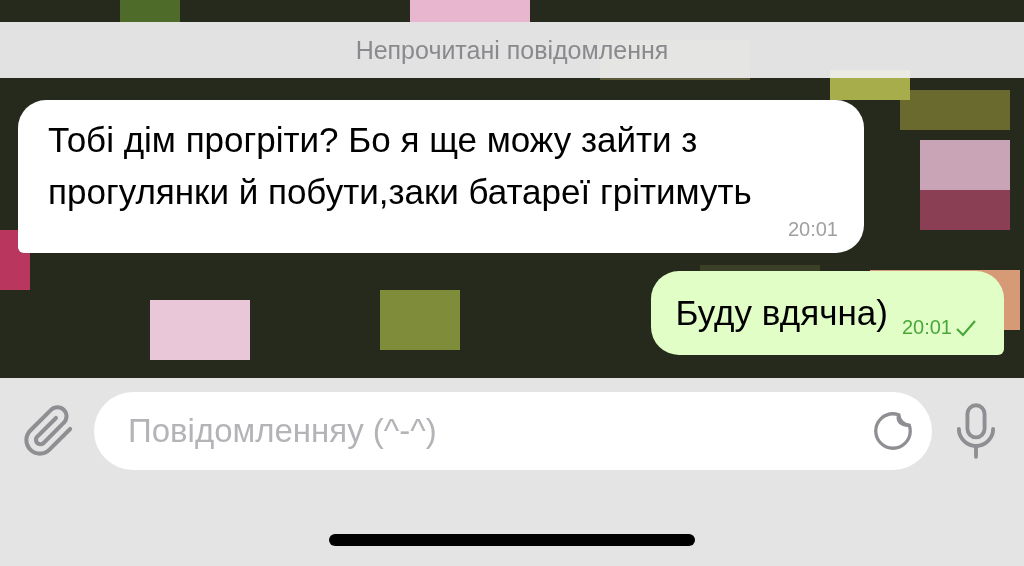 This screenshot has height=566, width=1024. Describe the element at coordinates (498, 431) in the screenshot. I see `message-input: Повідомленняу (^-^)` at that location.